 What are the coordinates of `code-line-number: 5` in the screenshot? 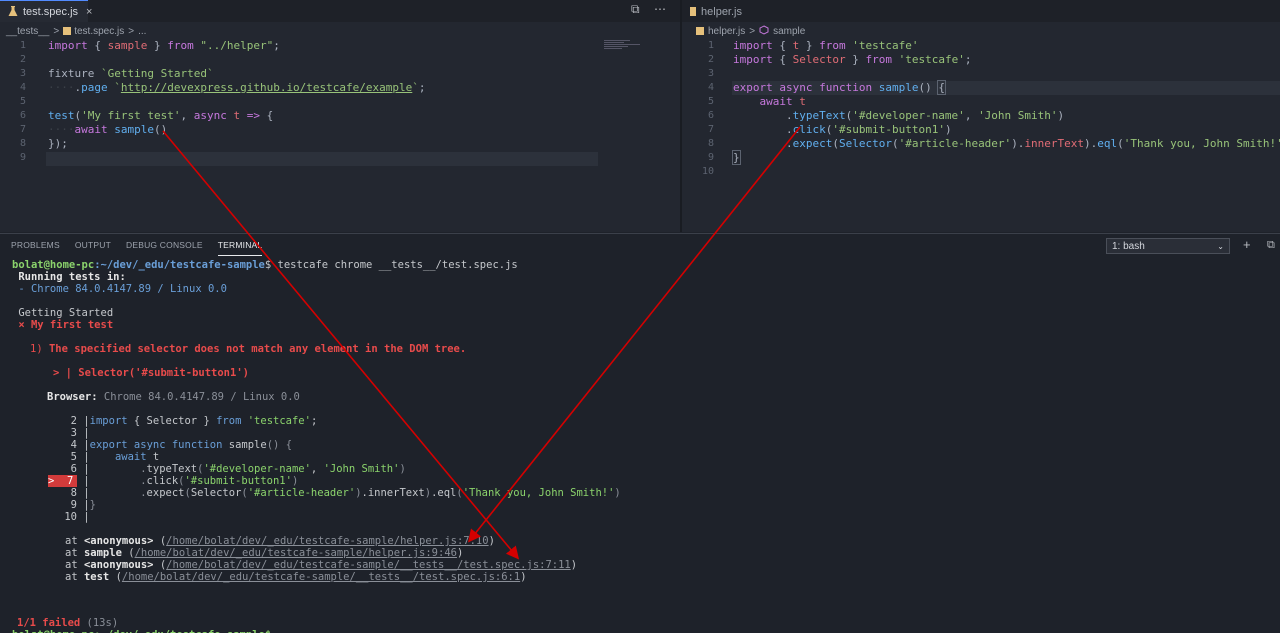 It's located at (73, 457).